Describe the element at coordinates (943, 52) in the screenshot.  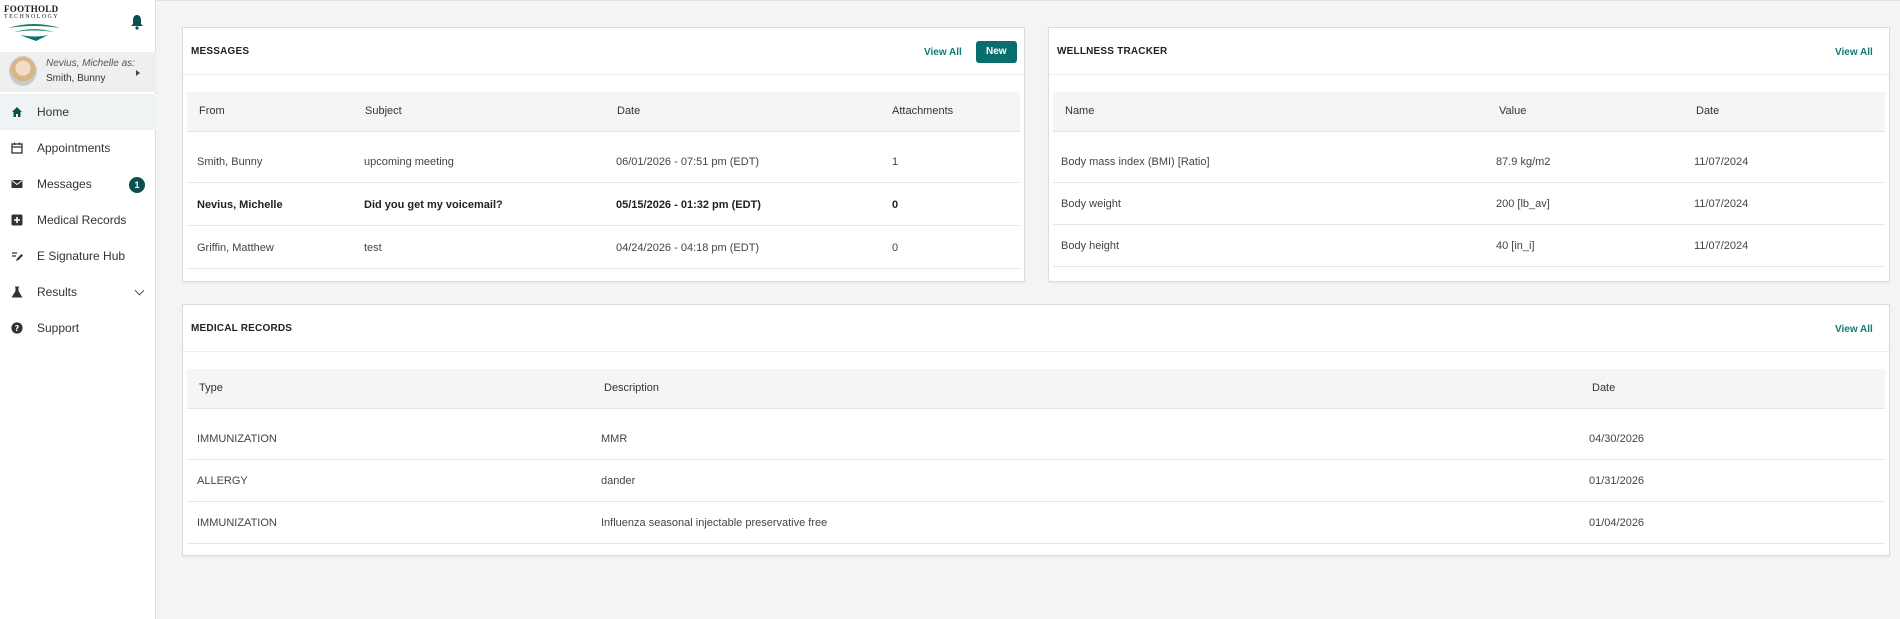
I see `messages-view-all-link: View All` at that location.